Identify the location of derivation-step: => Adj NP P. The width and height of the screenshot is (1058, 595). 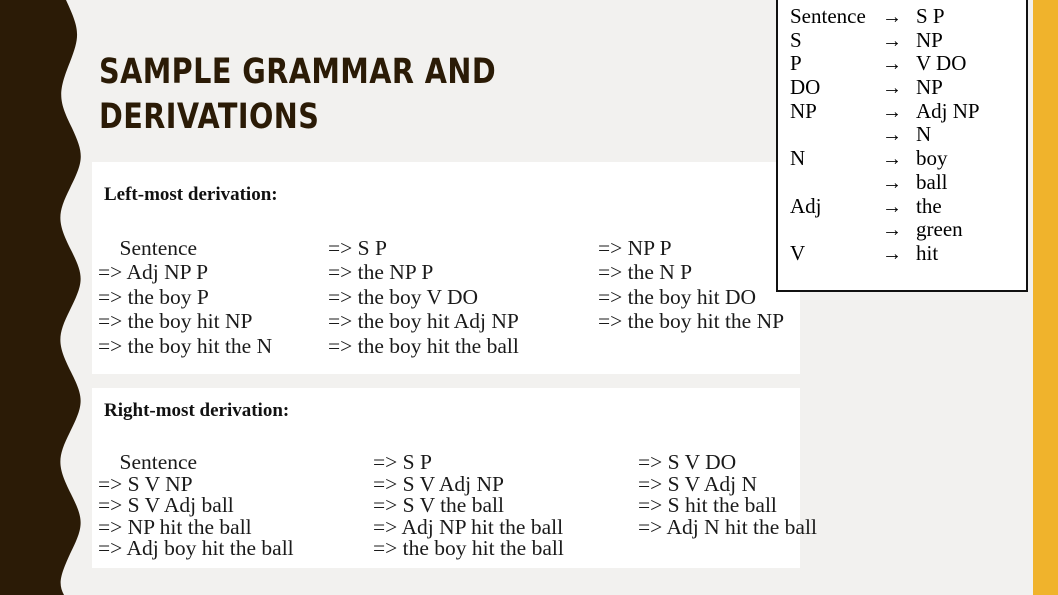
(153, 272).